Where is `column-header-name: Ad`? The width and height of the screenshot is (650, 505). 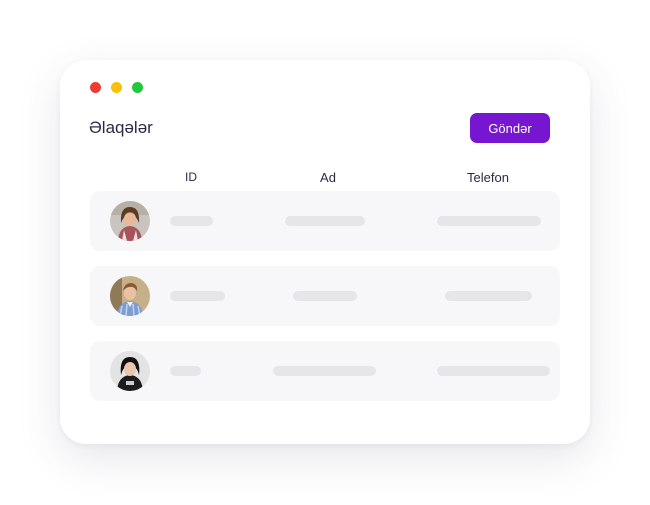
column-header-name: Ad is located at coordinates (328, 177).